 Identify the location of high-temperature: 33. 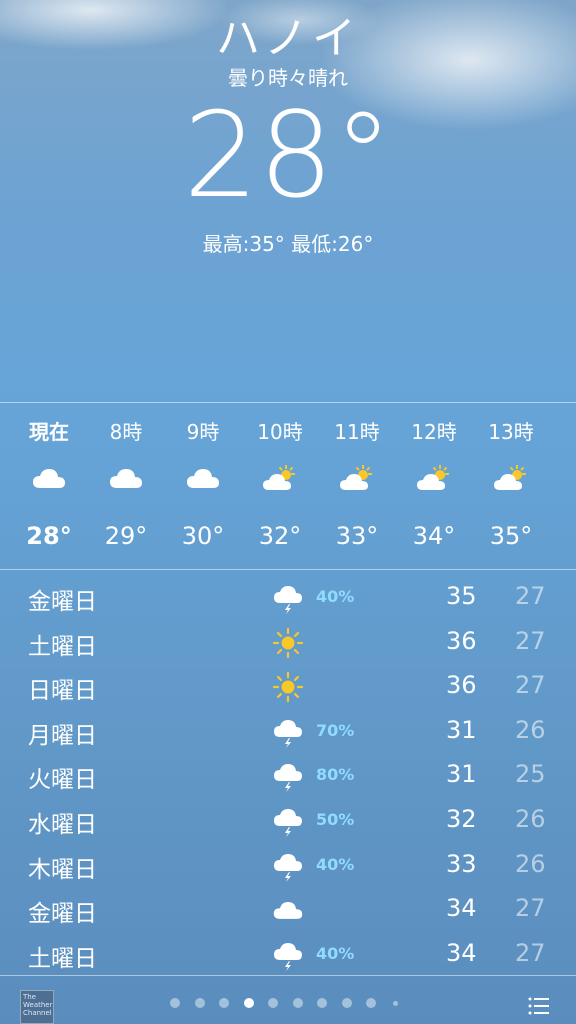
(461, 863).